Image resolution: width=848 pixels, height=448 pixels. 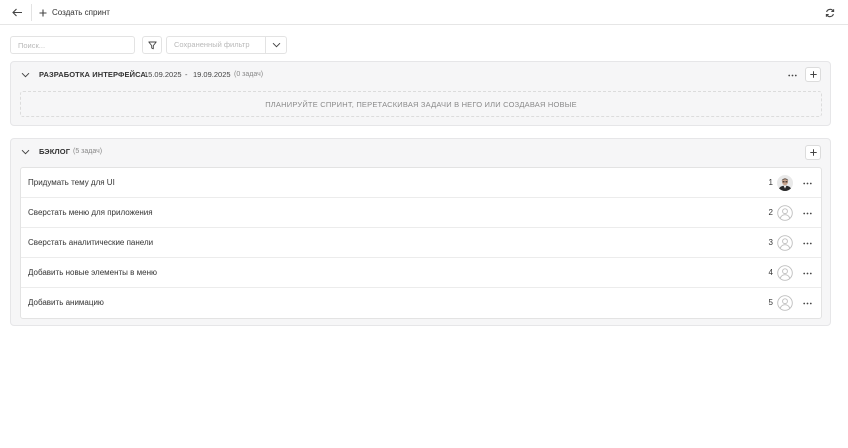 I want to click on refresh-icon, so click(x=830, y=12).